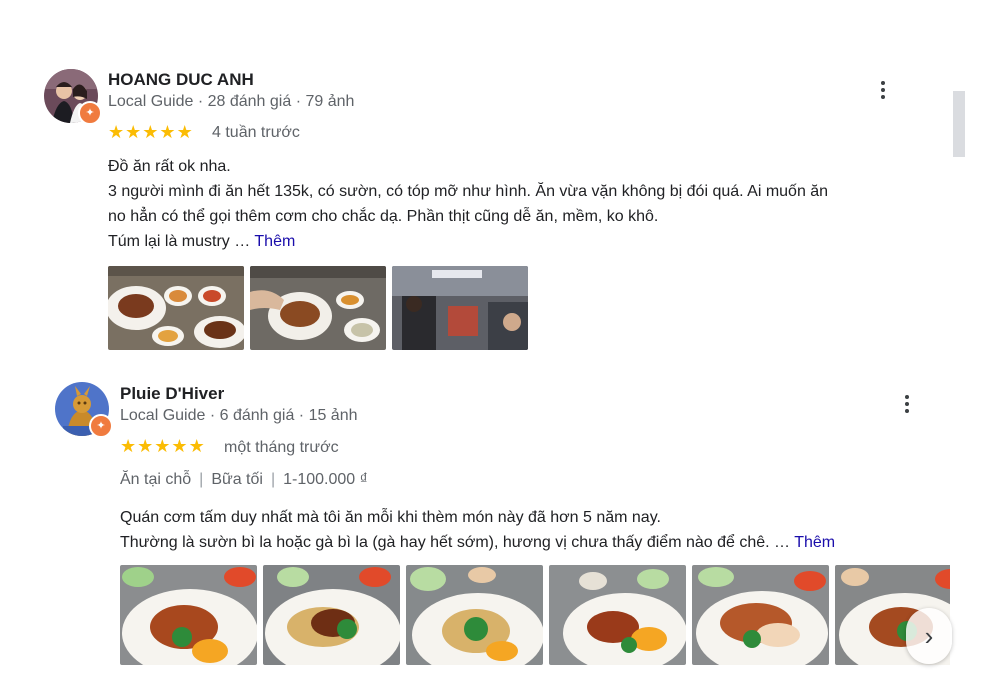  I want to click on scrollbar-thumb, so click(959, 124).